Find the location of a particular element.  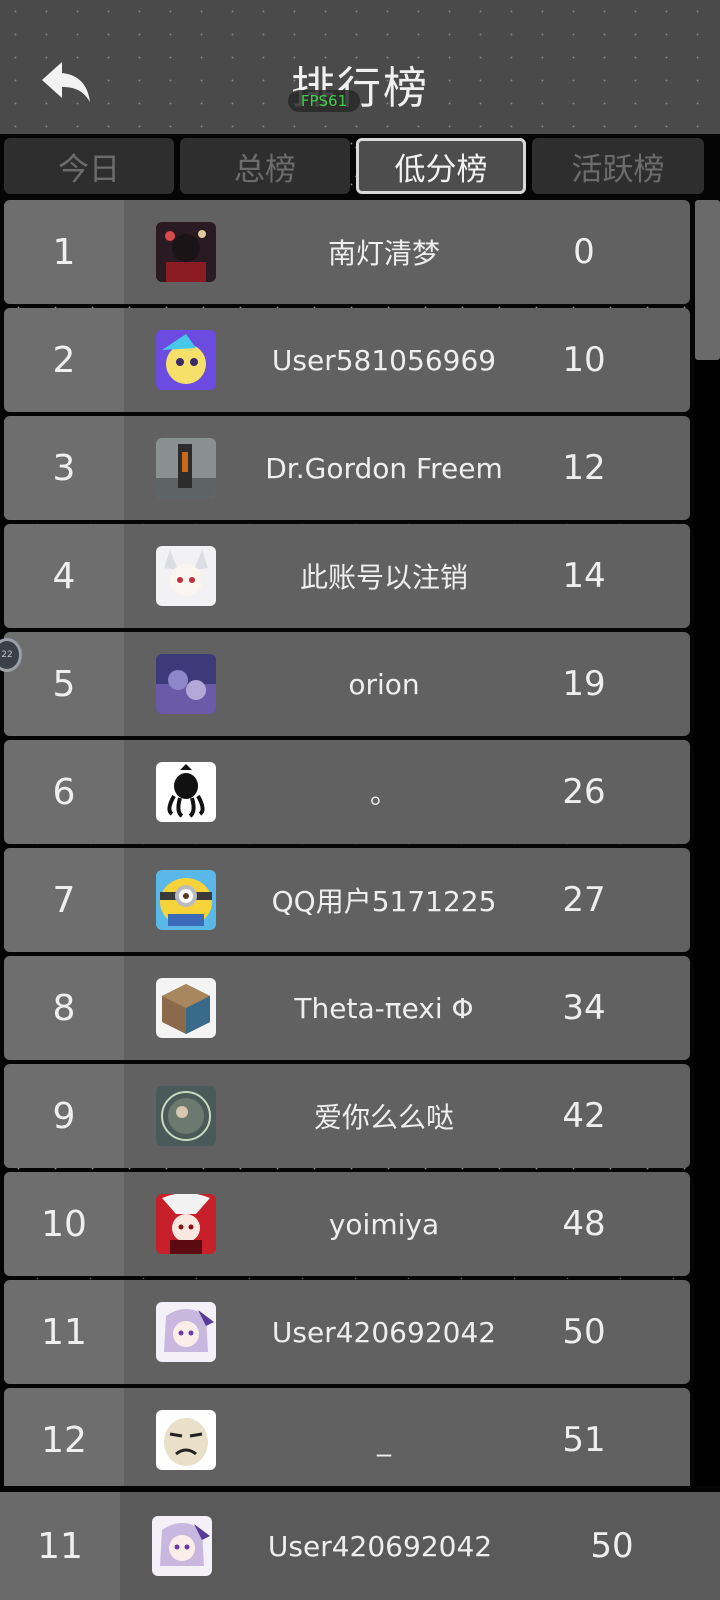

player-score: 10 is located at coordinates (584, 360).